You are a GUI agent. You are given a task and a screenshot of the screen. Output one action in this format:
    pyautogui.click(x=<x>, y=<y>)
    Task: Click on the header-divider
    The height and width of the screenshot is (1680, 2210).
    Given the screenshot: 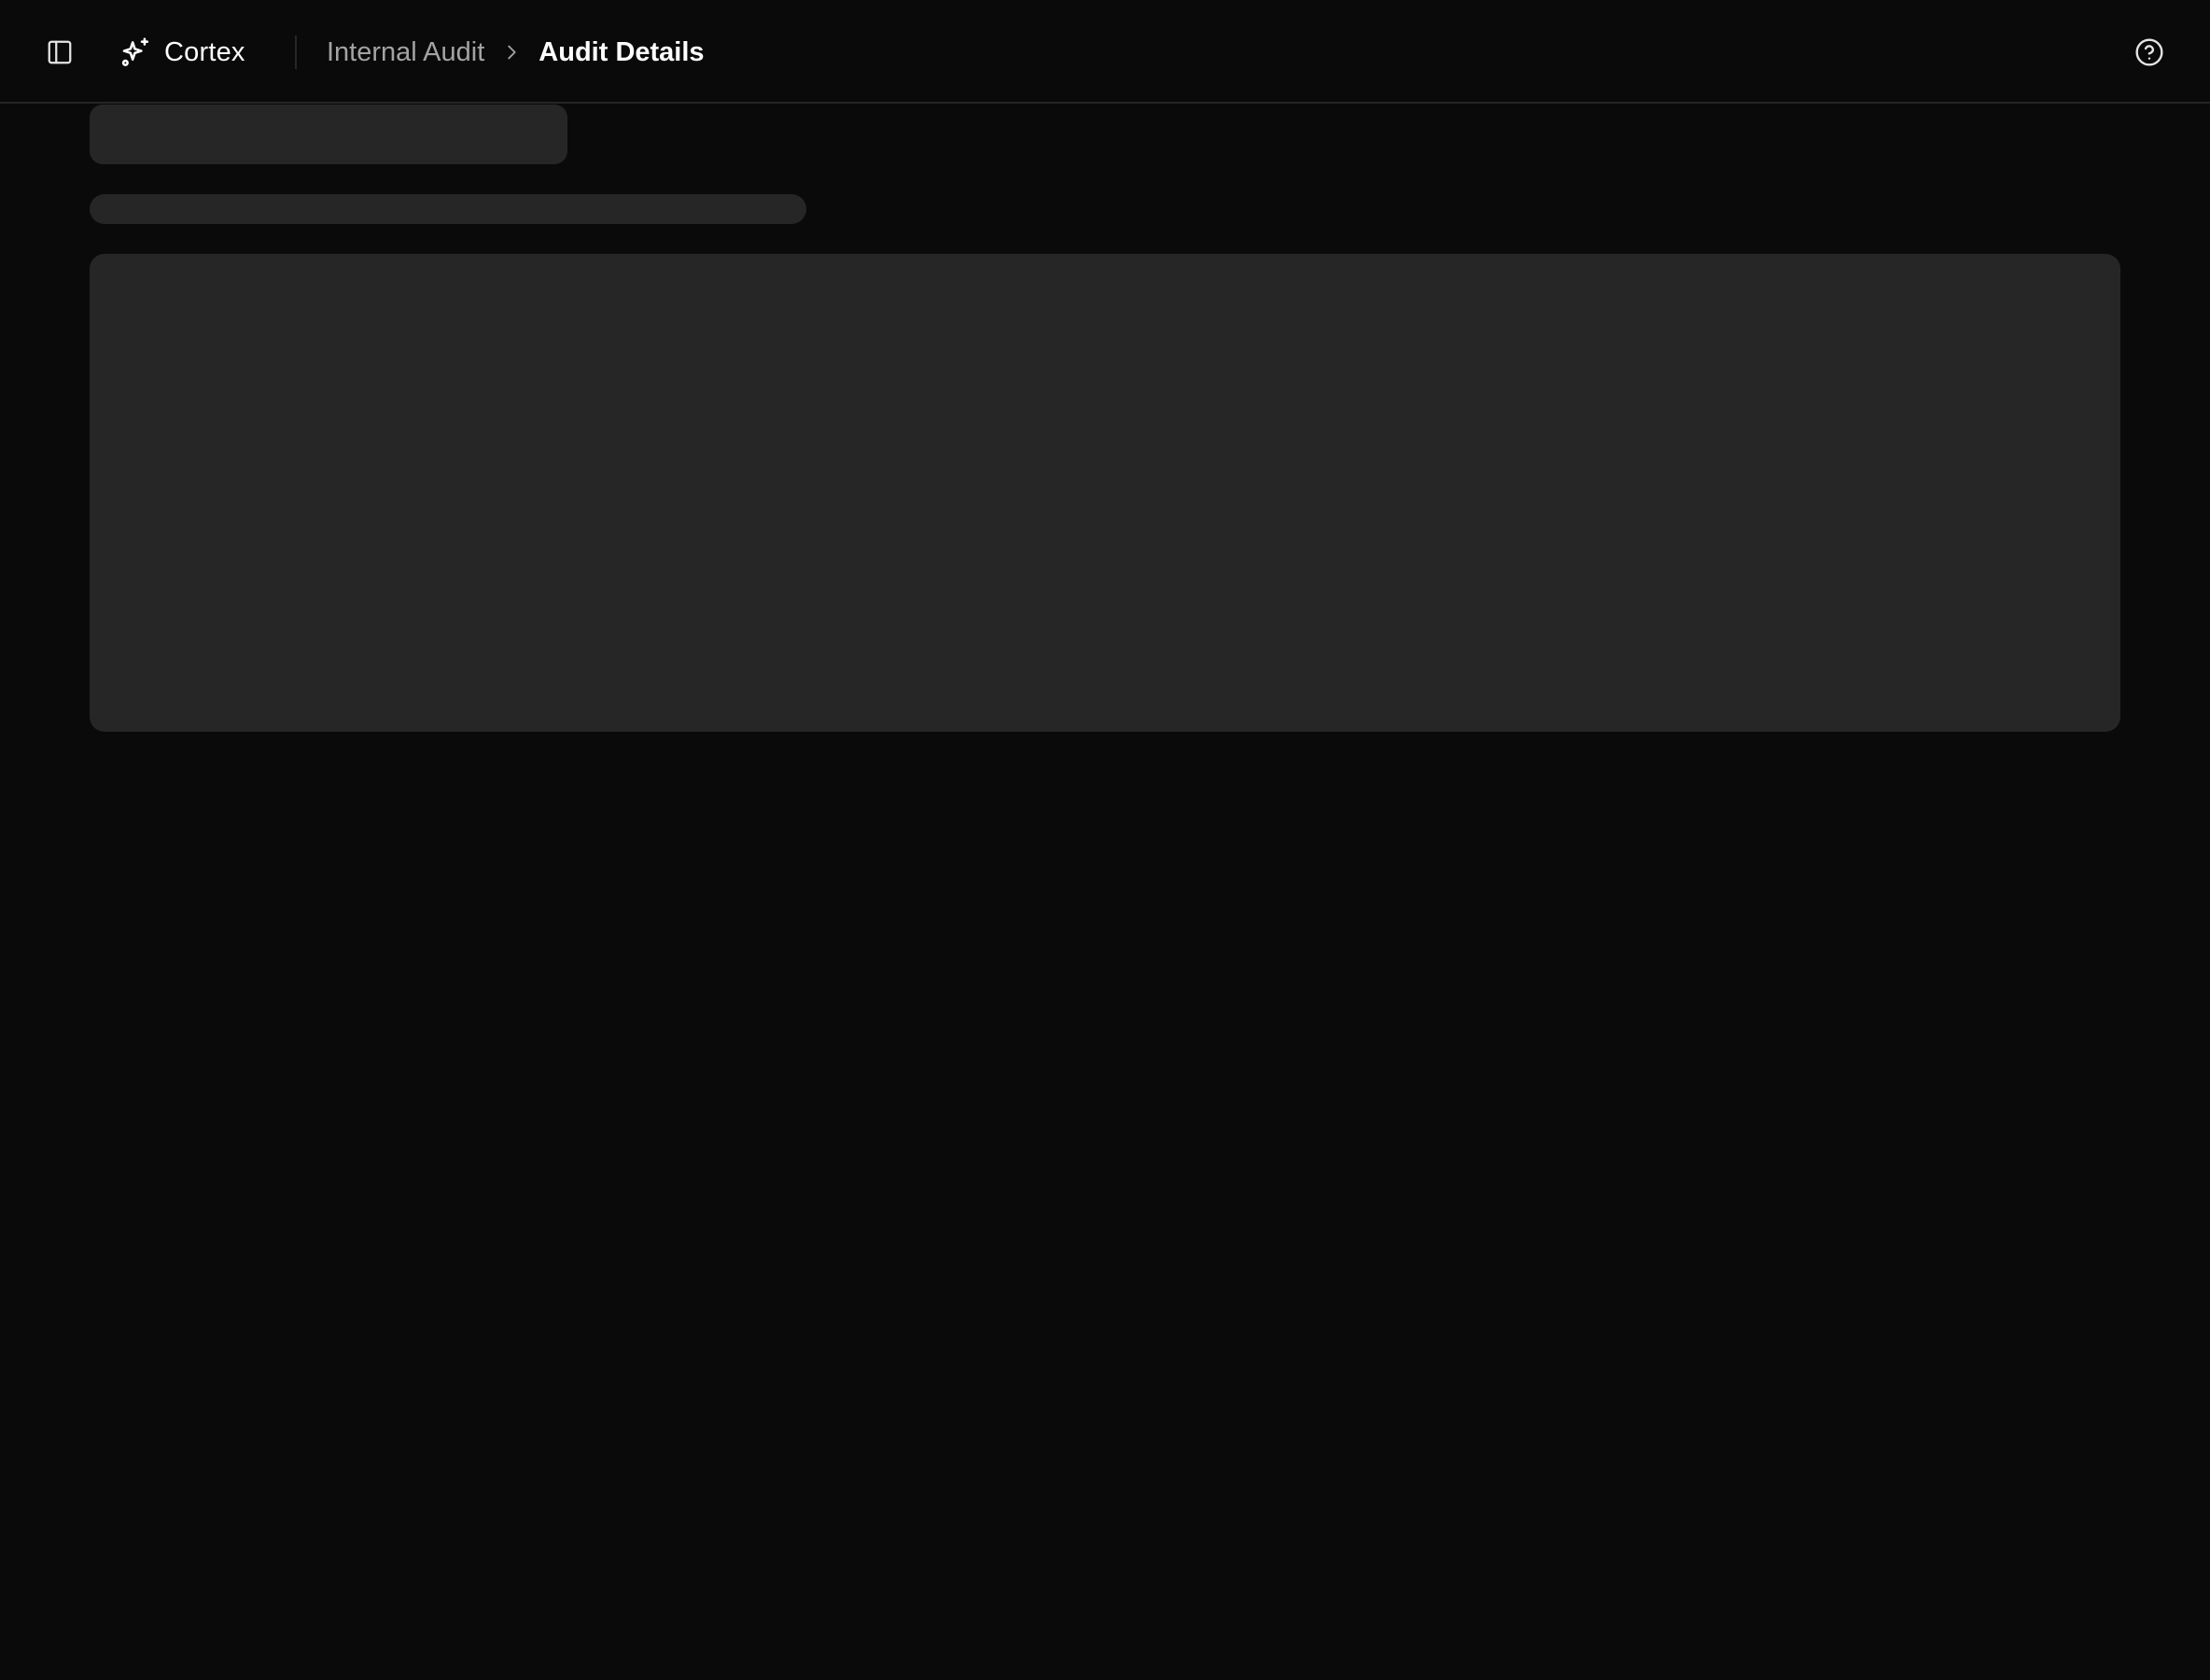 What is the action you would take?
    pyautogui.click(x=296, y=52)
    